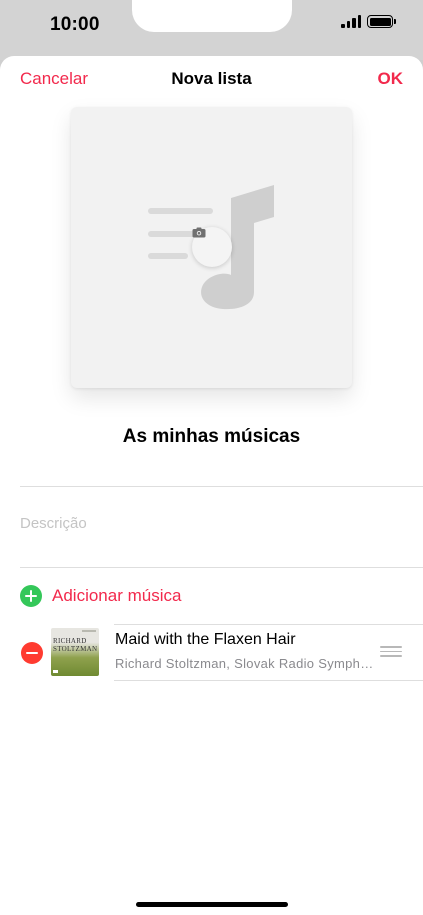  What do you see at coordinates (32, 653) in the screenshot?
I see `remove-circle-icon` at bounding box center [32, 653].